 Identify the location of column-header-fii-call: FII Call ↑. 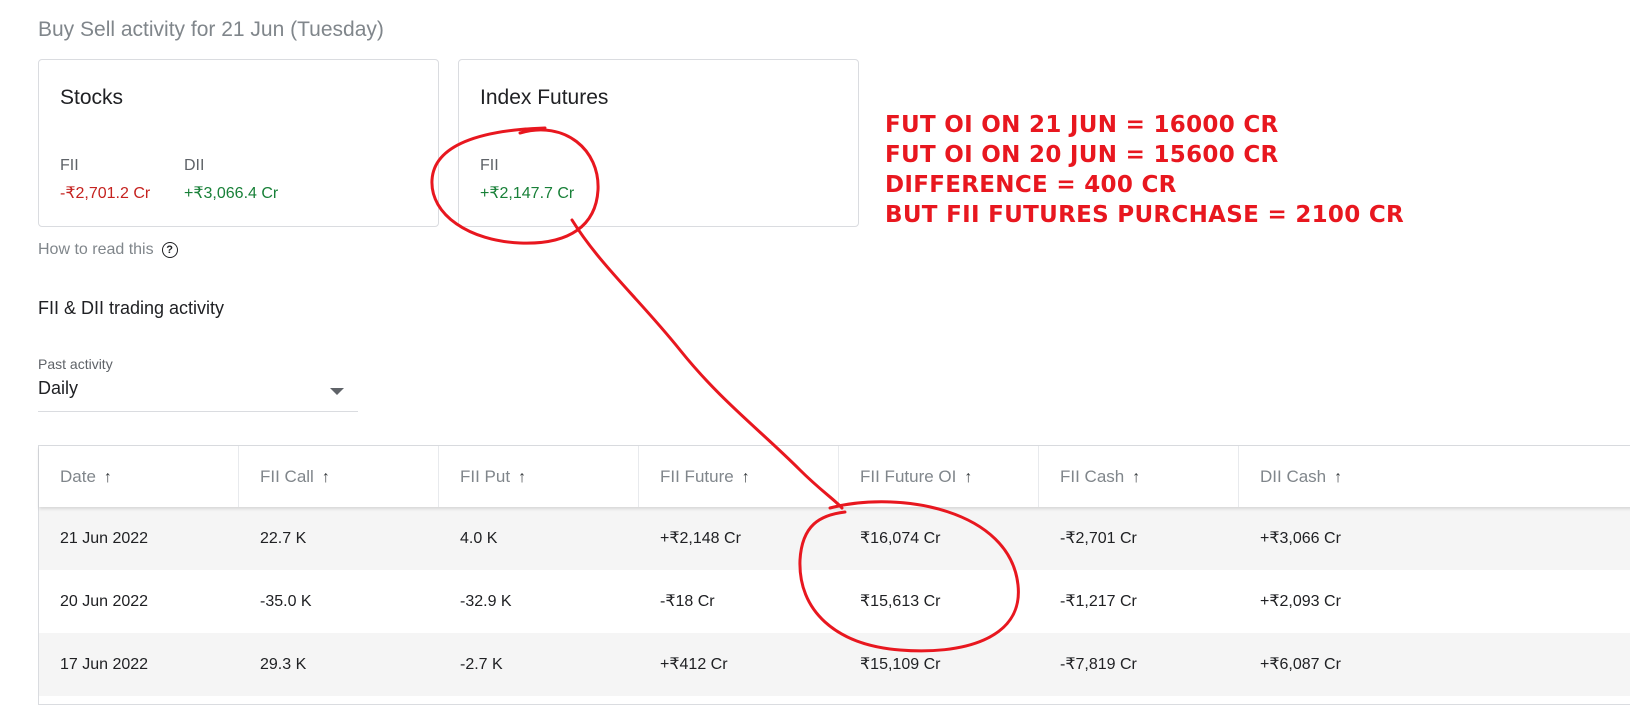
(339, 476).